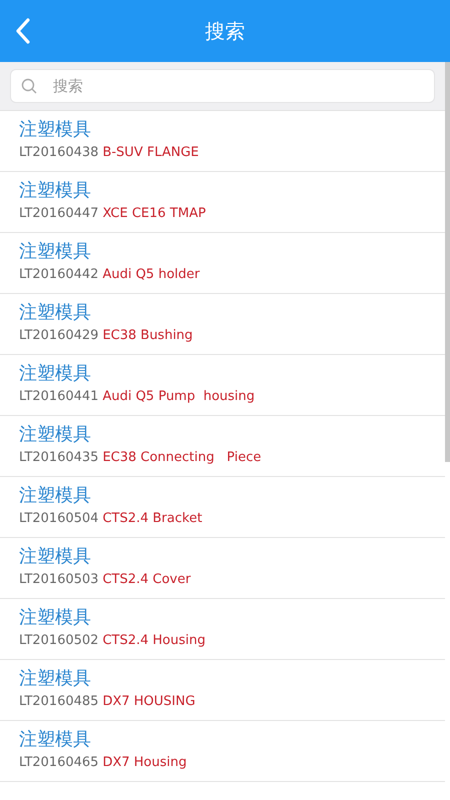 This screenshot has height=800, width=450. What do you see at coordinates (59, 213) in the screenshot?
I see `item-code: LT20160447` at bounding box center [59, 213].